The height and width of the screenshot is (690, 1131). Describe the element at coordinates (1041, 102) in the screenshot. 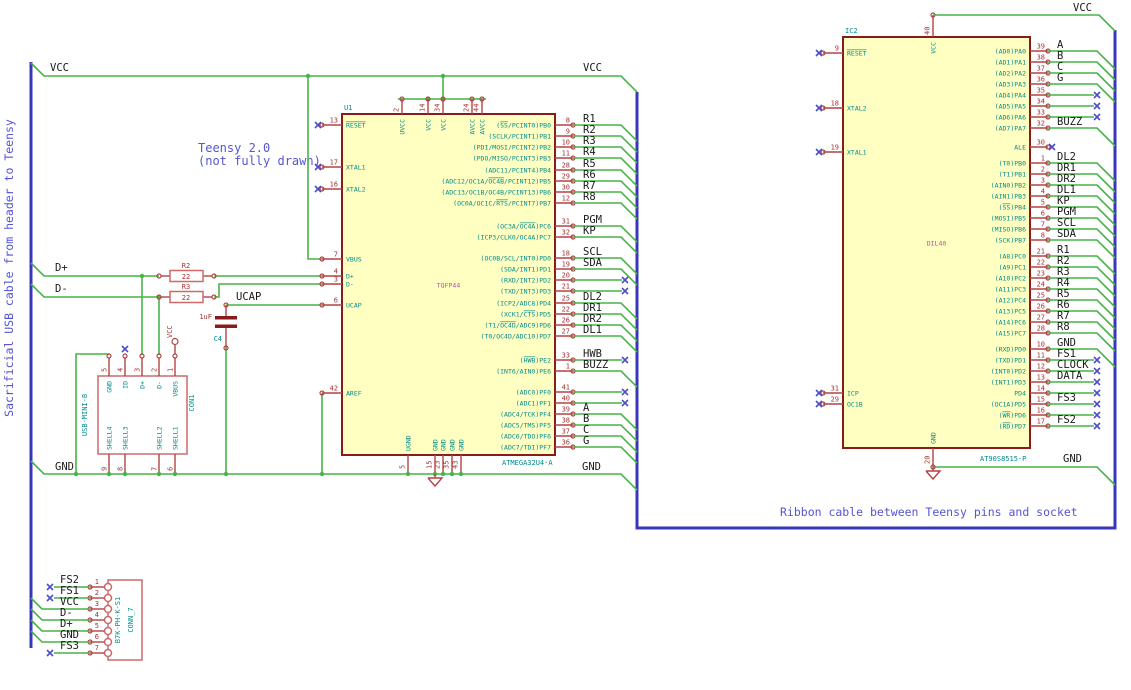

I see `ic2-pin-number: 34` at that location.